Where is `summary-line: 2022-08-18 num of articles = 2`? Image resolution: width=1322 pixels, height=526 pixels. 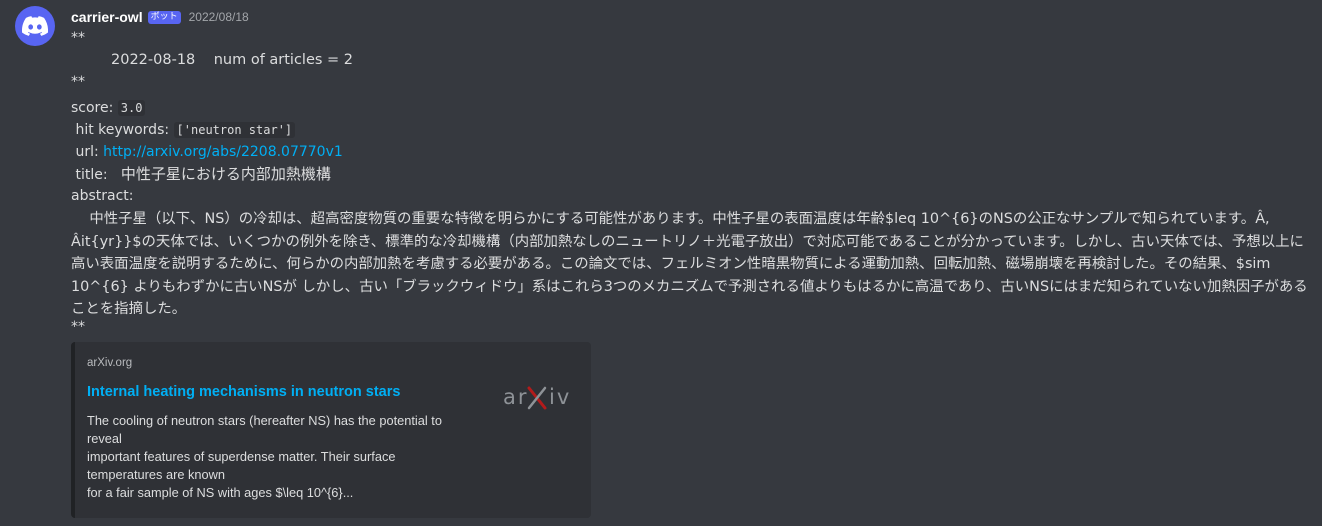
summary-line: 2022-08-18 num of articles = 2 is located at coordinates (232, 60).